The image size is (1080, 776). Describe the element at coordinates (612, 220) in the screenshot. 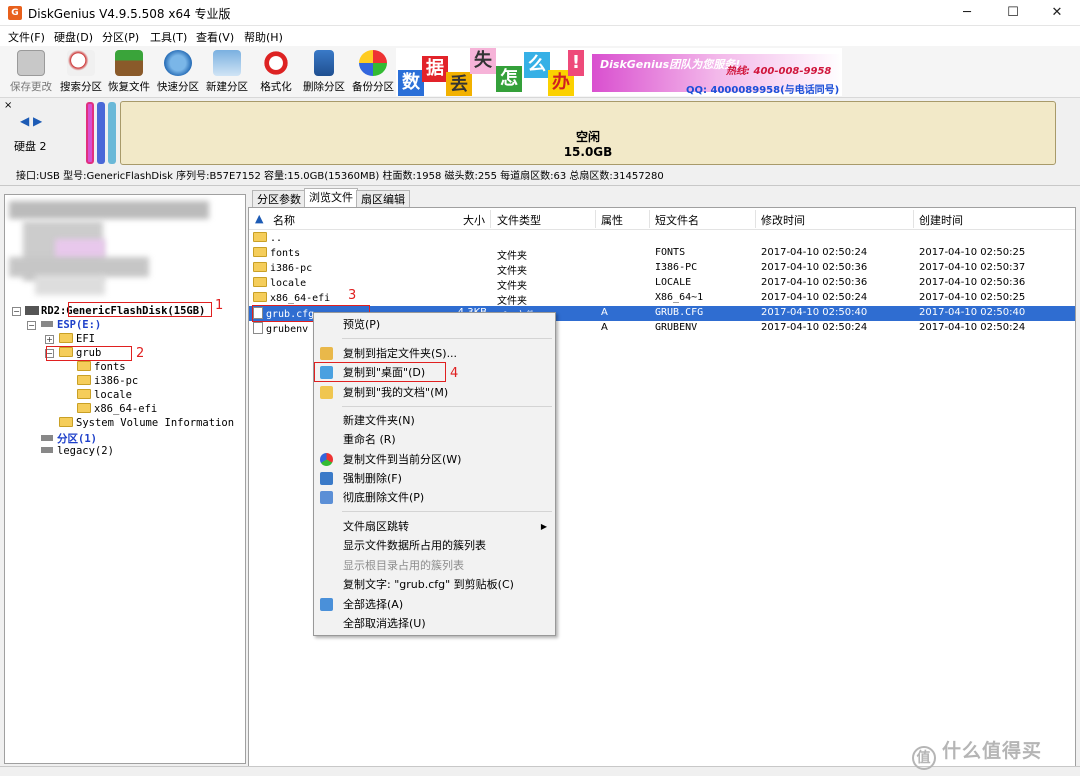

I see `col-attr: 属性` at that location.